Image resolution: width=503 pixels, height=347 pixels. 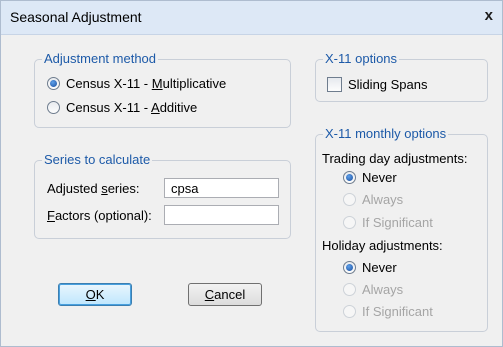 What do you see at coordinates (489, 15) in the screenshot?
I see `close-icon: x` at bounding box center [489, 15].